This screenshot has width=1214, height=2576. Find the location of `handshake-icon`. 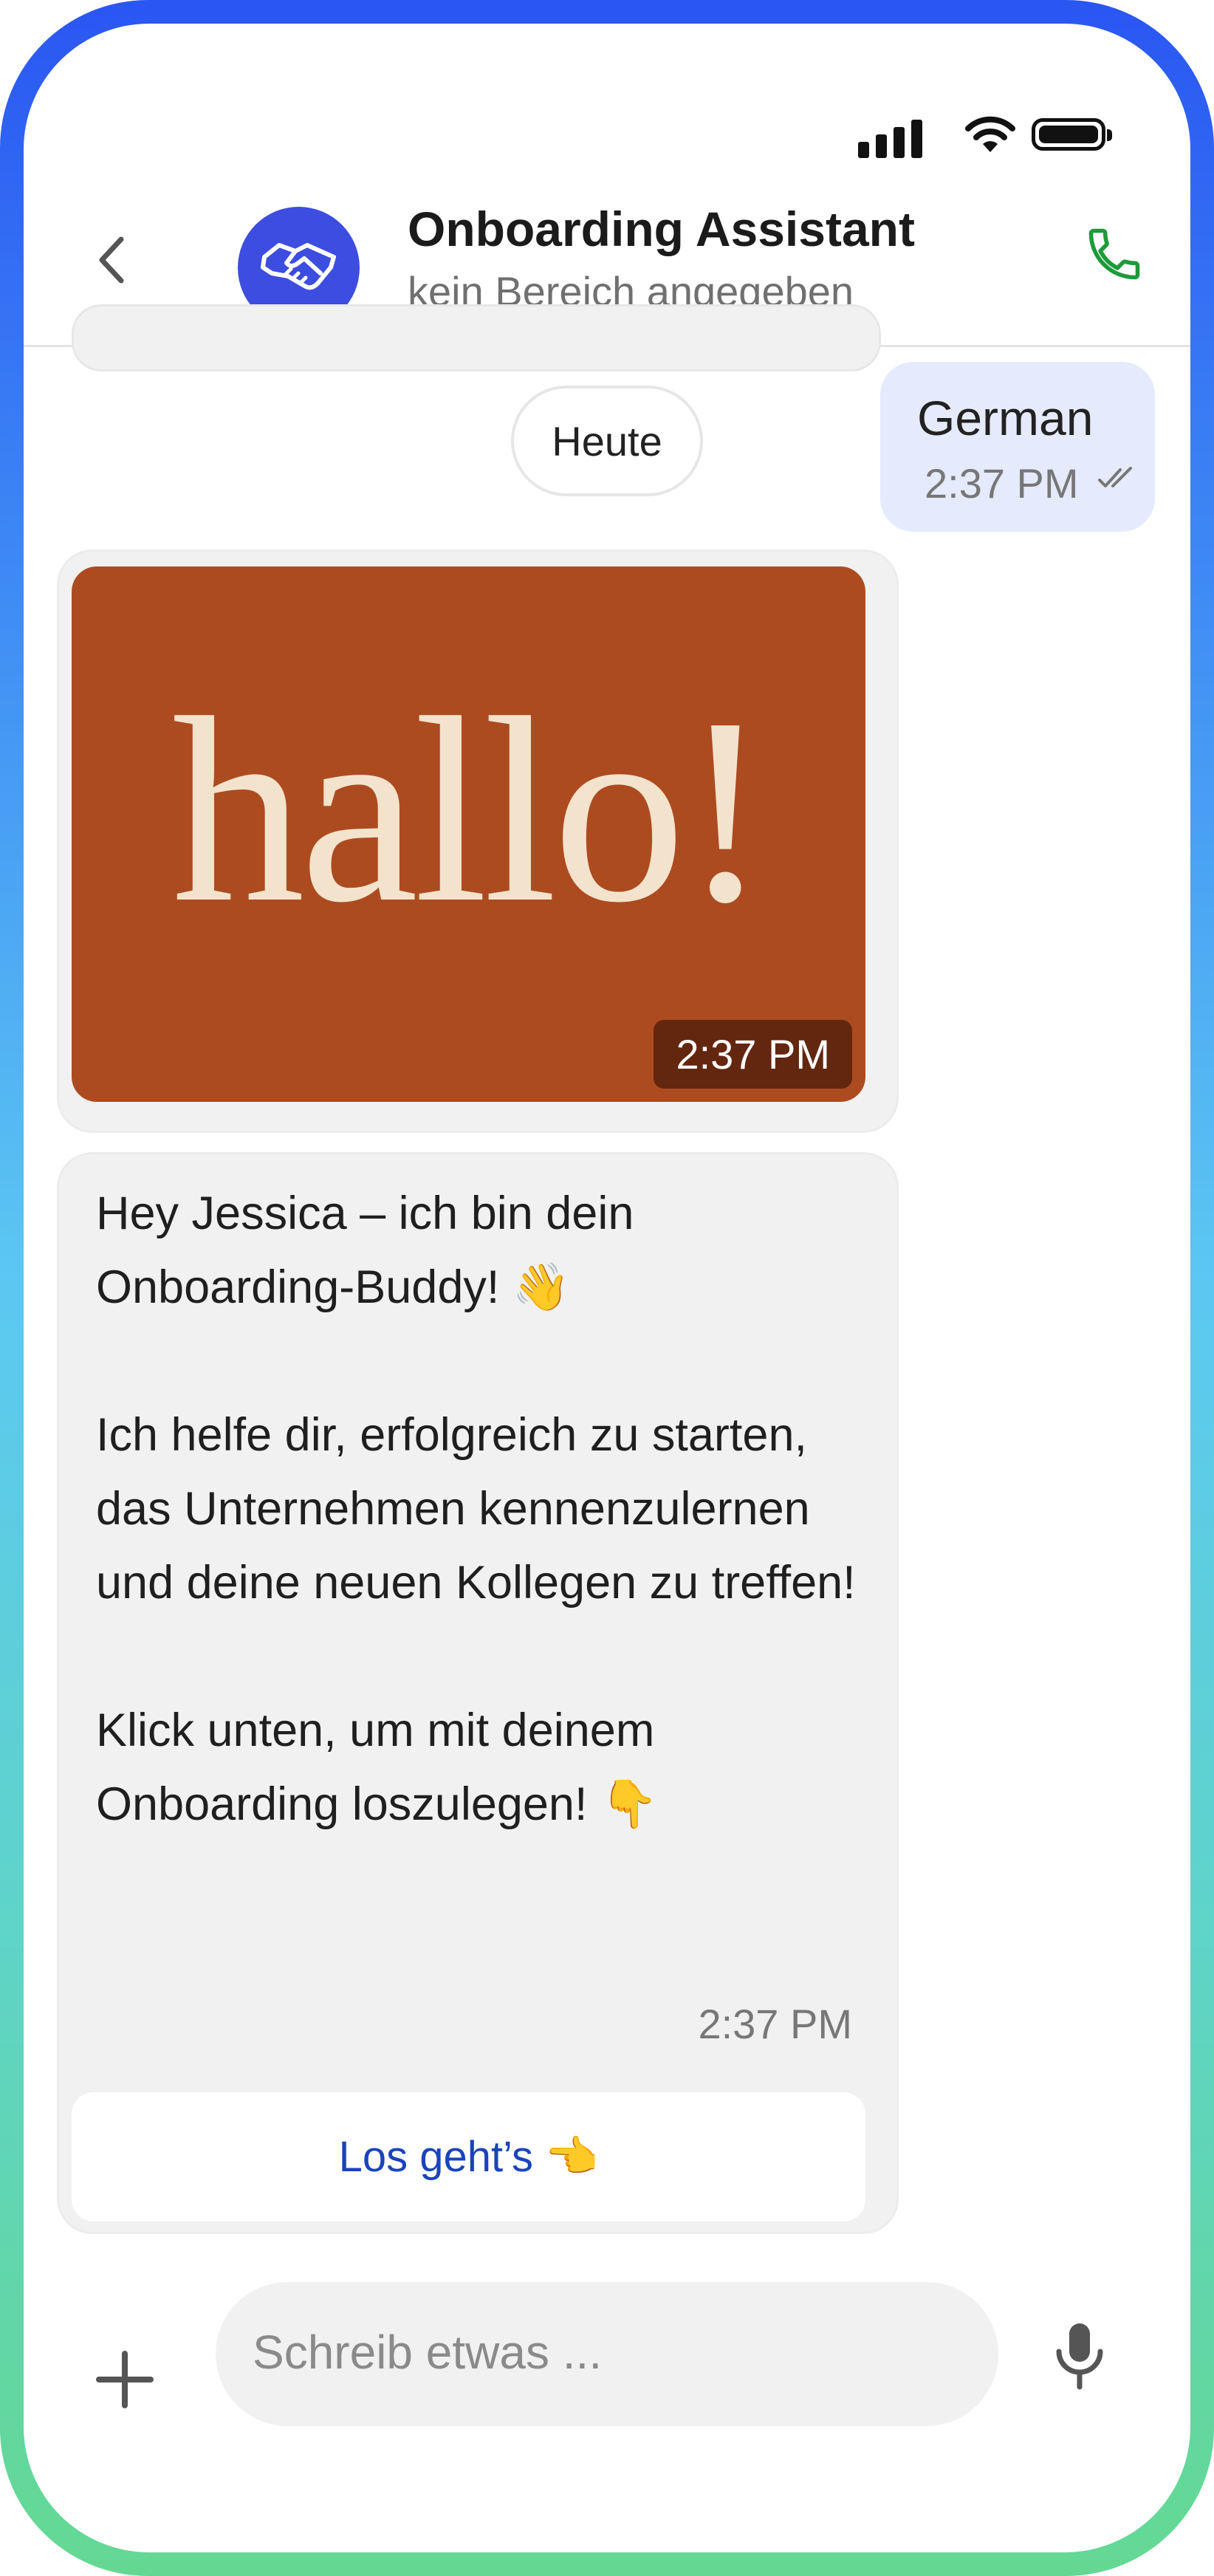

handshake-icon is located at coordinates (298, 266).